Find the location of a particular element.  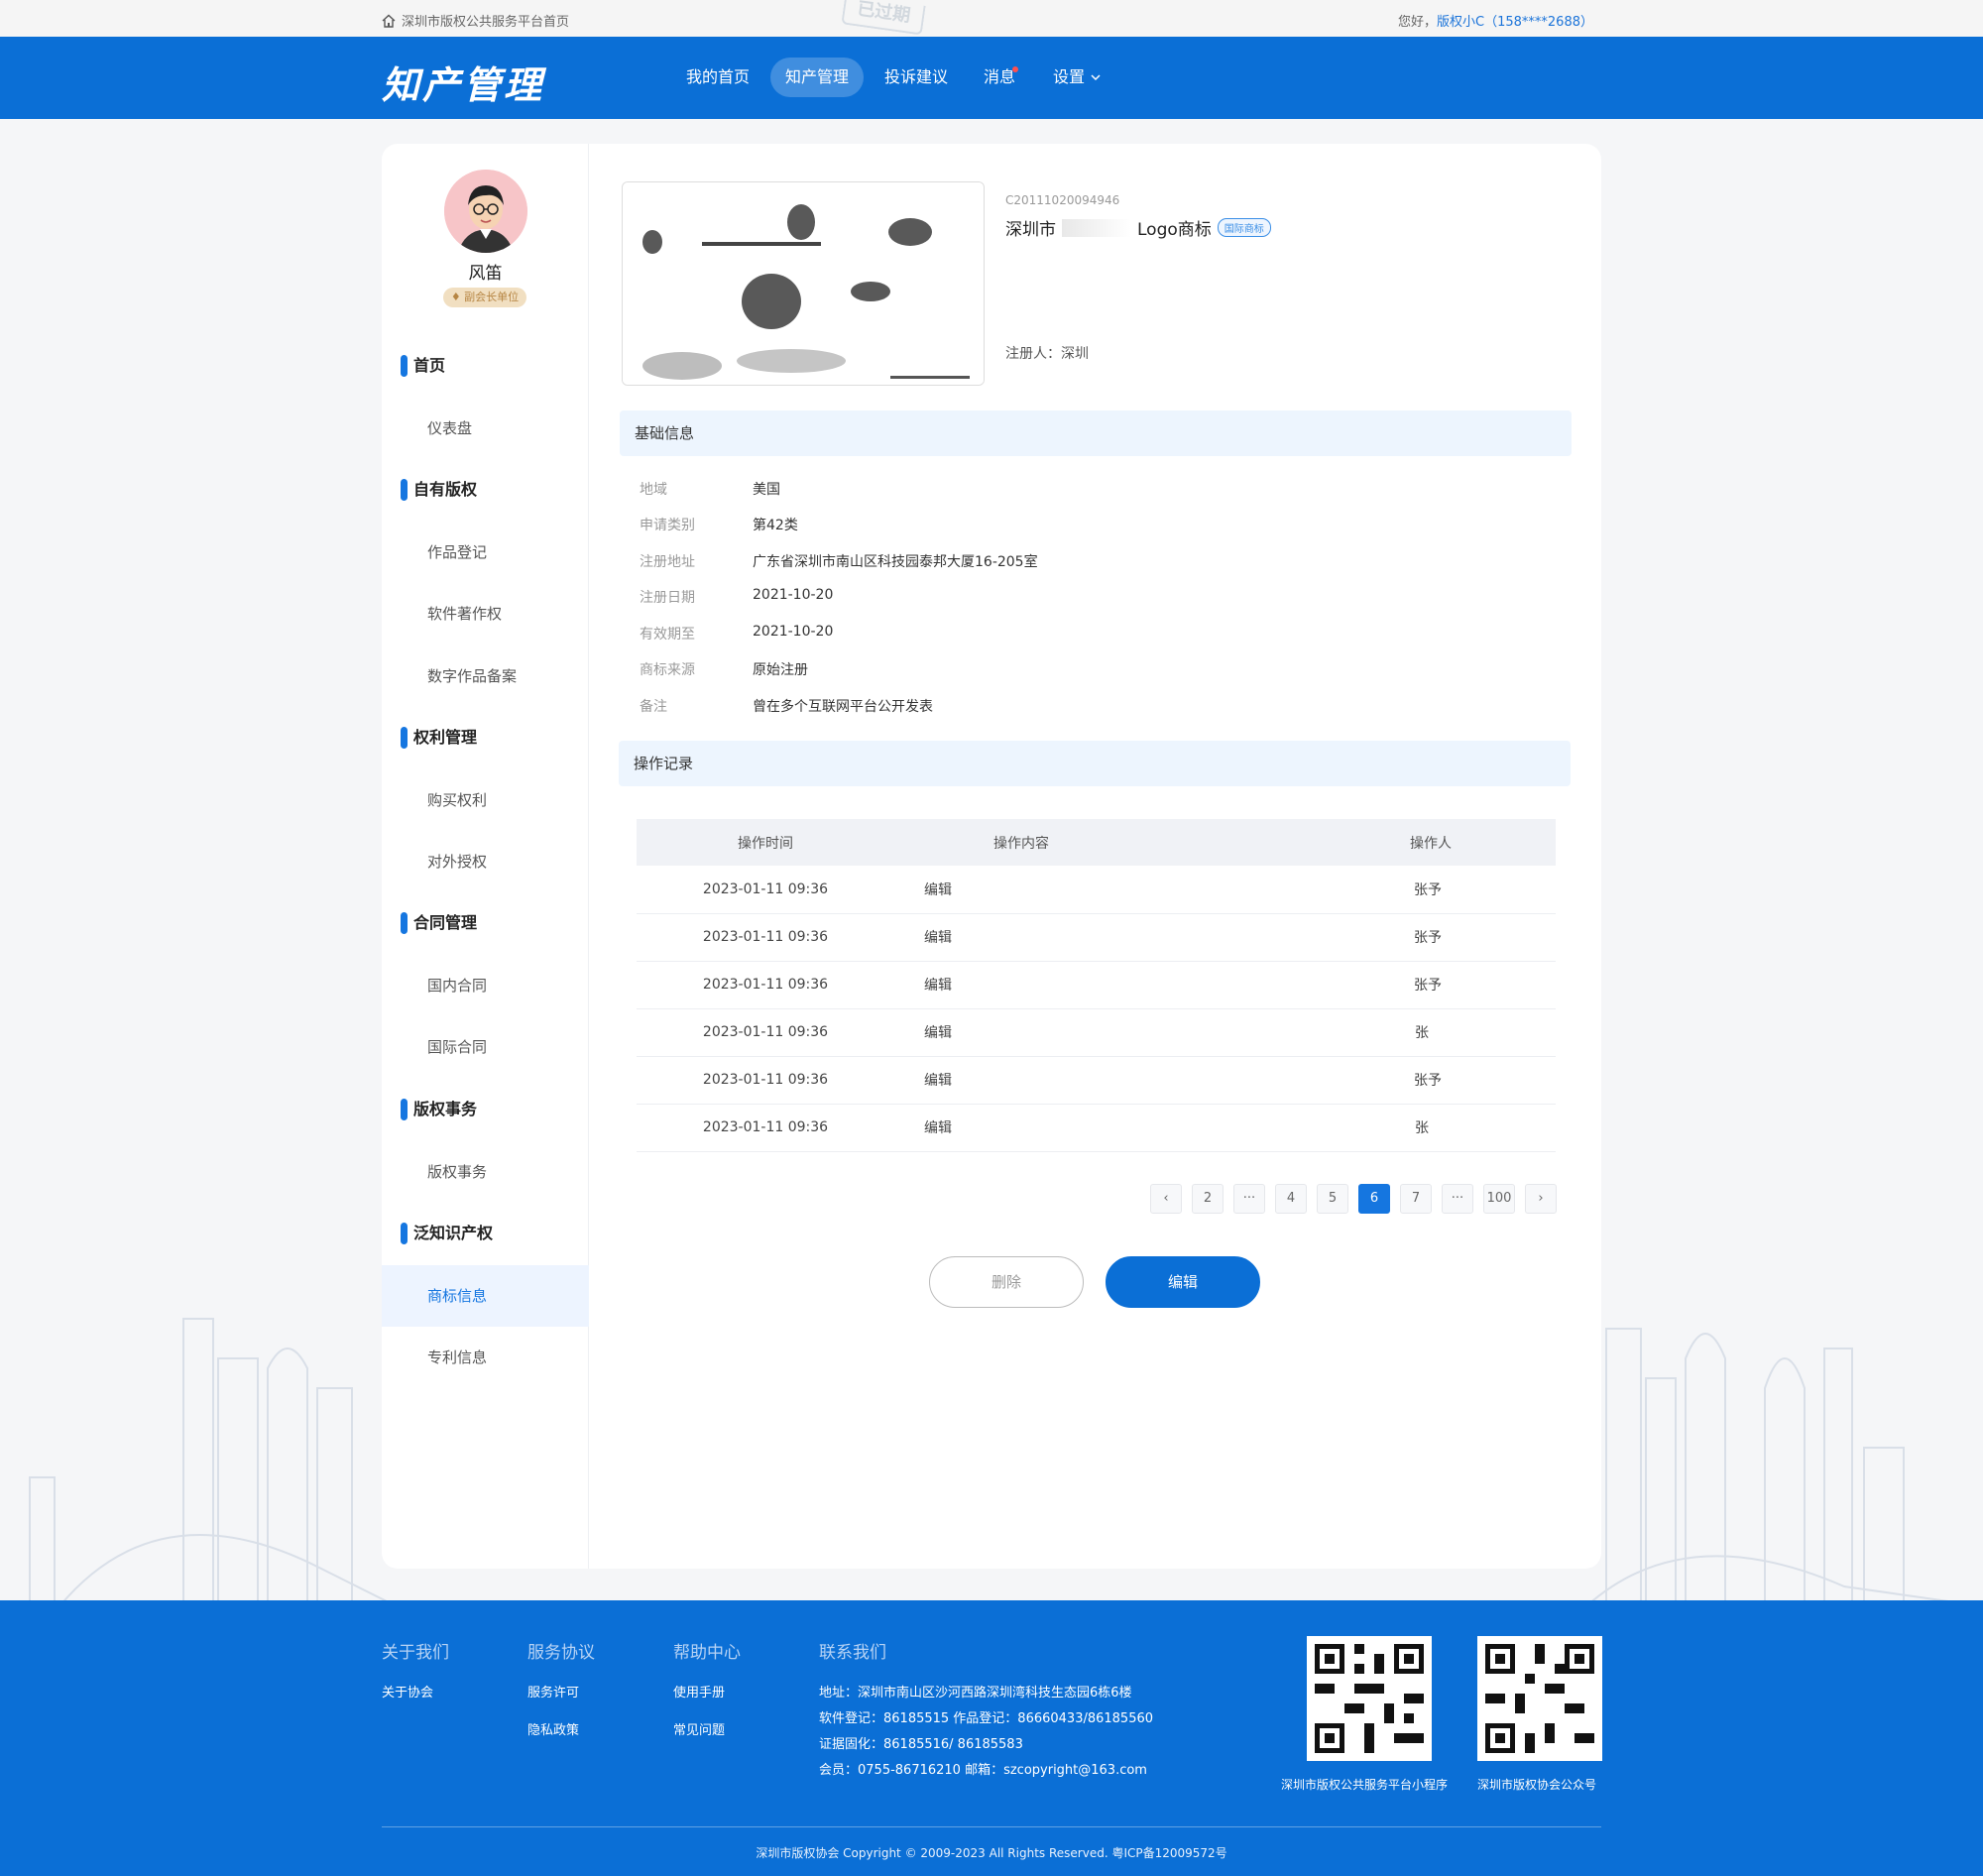

user-avatar-icon is located at coordinates (486, 211).